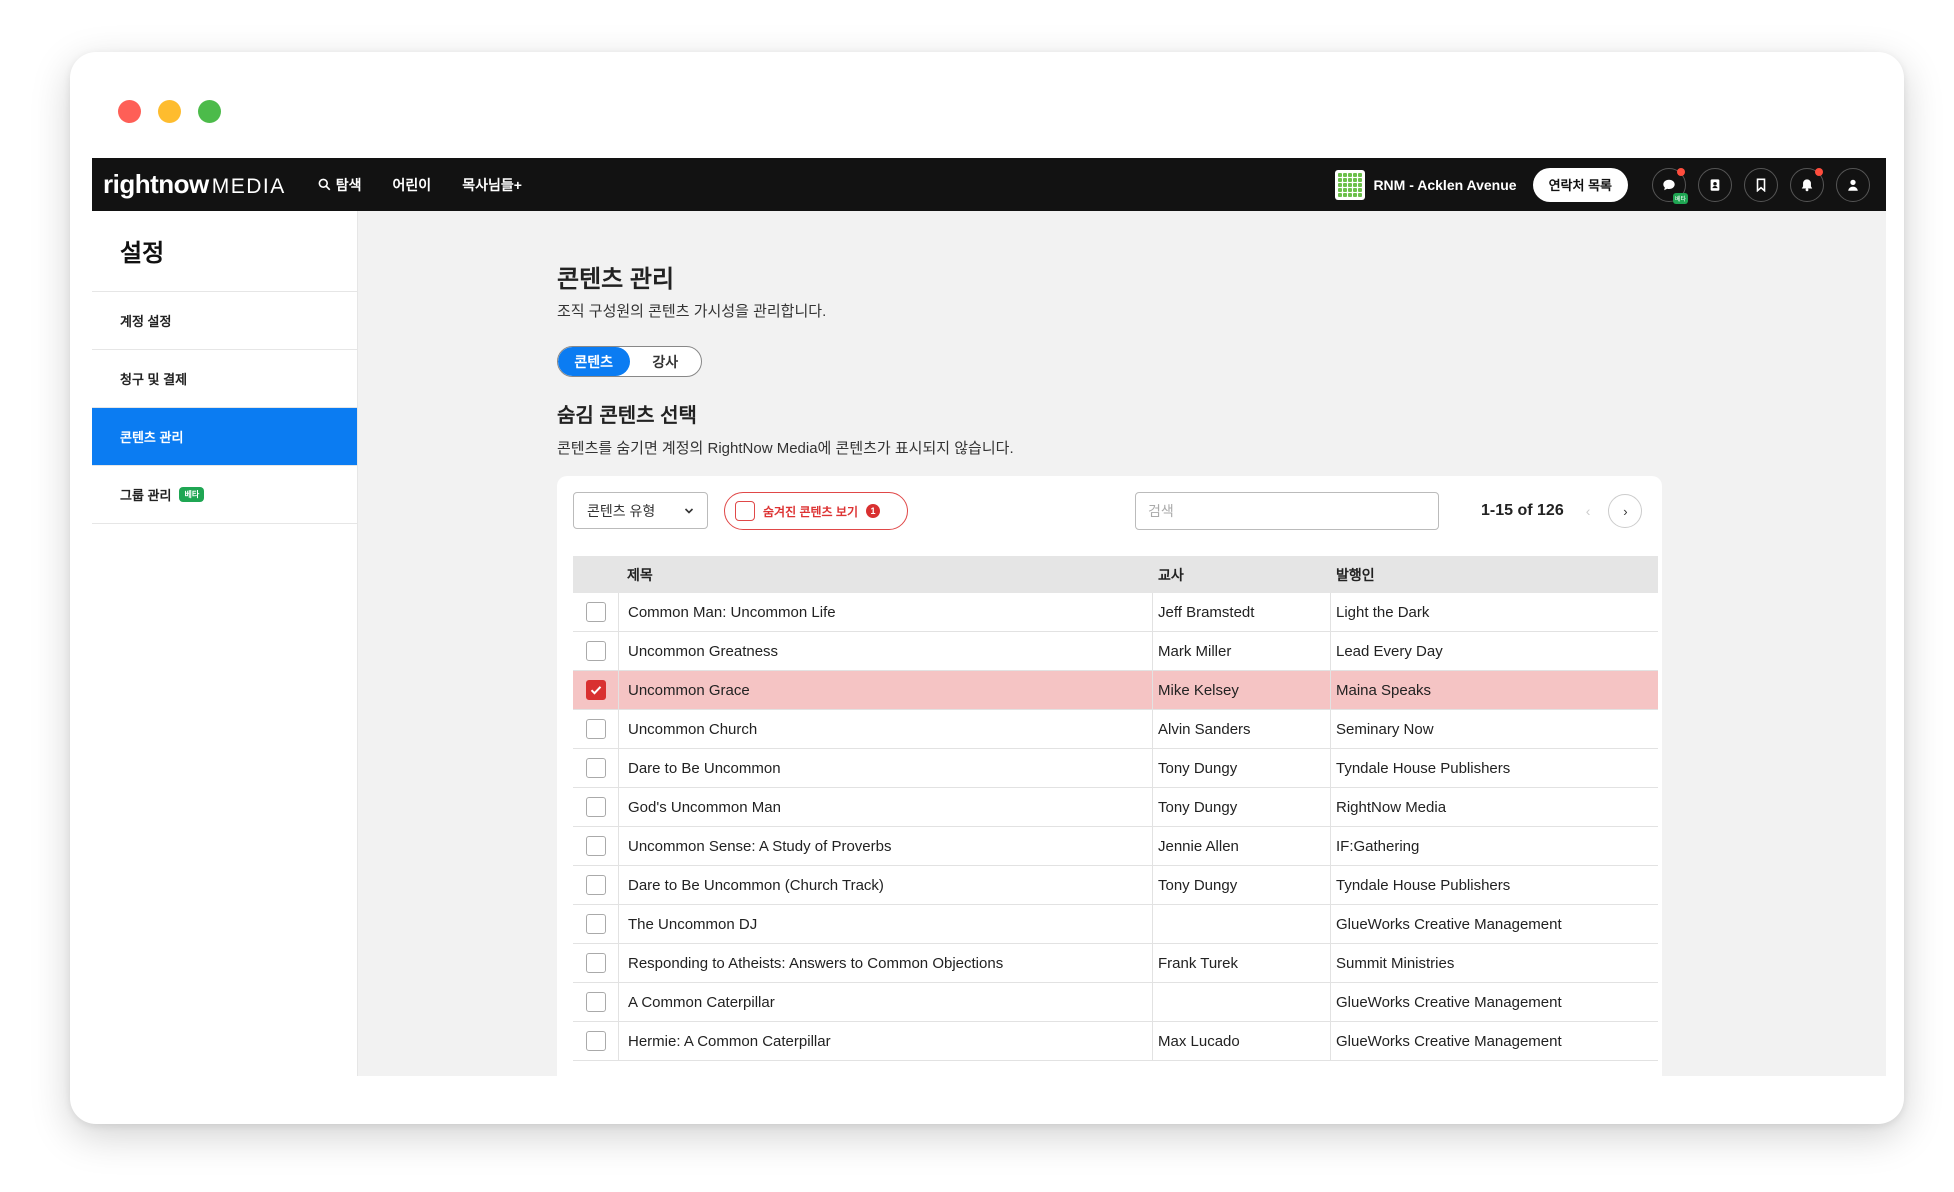  I want to click on bell-icon, so click(1807, 184).